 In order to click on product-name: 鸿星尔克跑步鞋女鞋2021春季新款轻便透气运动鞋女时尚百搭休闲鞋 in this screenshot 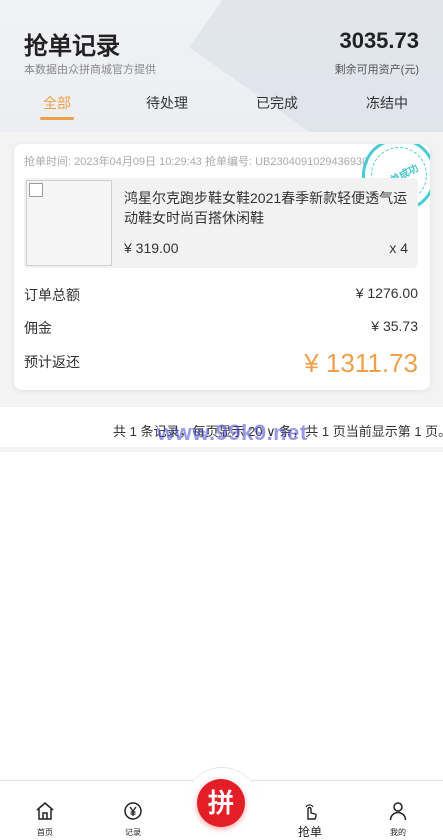, I will do `click(266, 208)`.